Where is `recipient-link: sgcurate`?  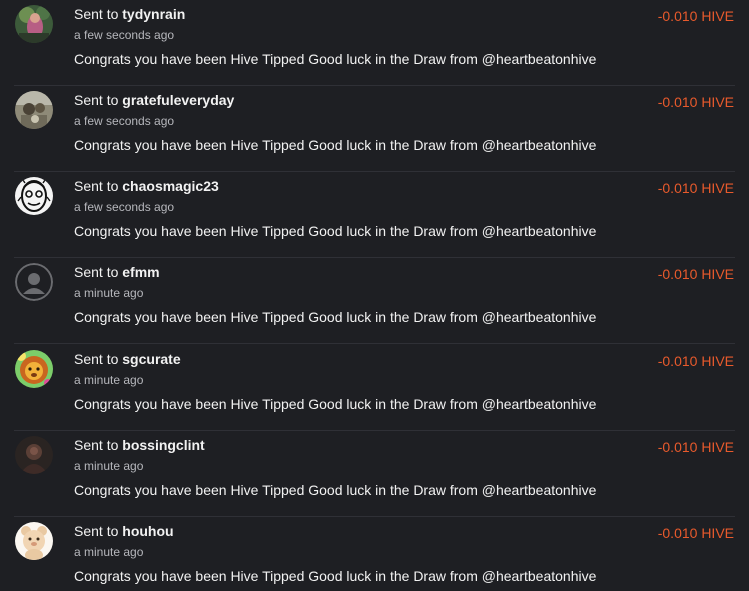 recipient-link: sgcurate is located at coordinates (151, 359).